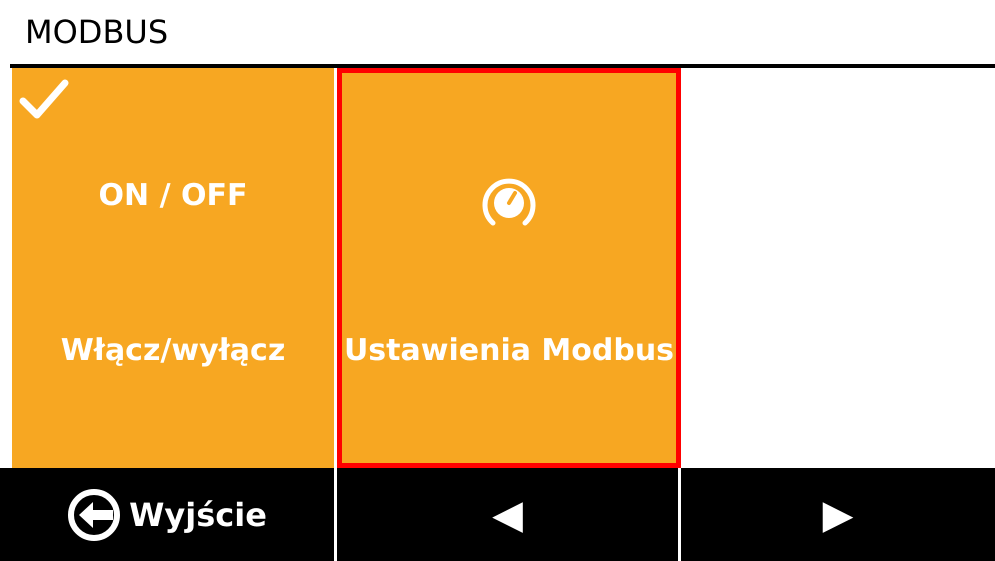 Image resolution: width=995 pixels, height=561 pixels. I want to click on nav-button: ◀, so click(507, 514).